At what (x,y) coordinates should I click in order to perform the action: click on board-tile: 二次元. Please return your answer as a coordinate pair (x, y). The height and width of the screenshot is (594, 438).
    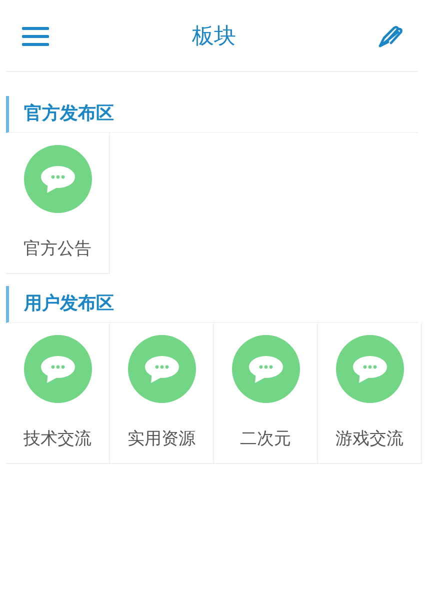
    Looking at the image, I should click on (266, 393).